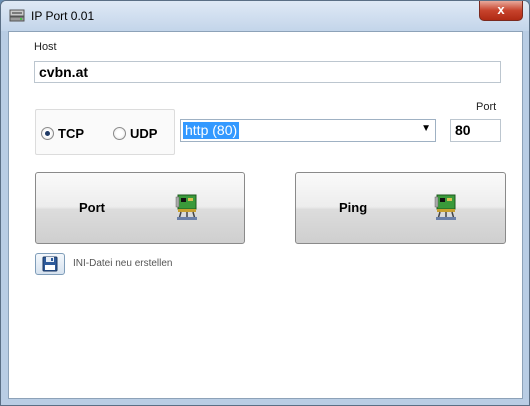 The height and width of the screenshot is (406, 530). What do you see at coordinates (265, 16) in the screenshot?
I see `title-bar: IP Port 0.01 x` at bounding box center [265, 16].